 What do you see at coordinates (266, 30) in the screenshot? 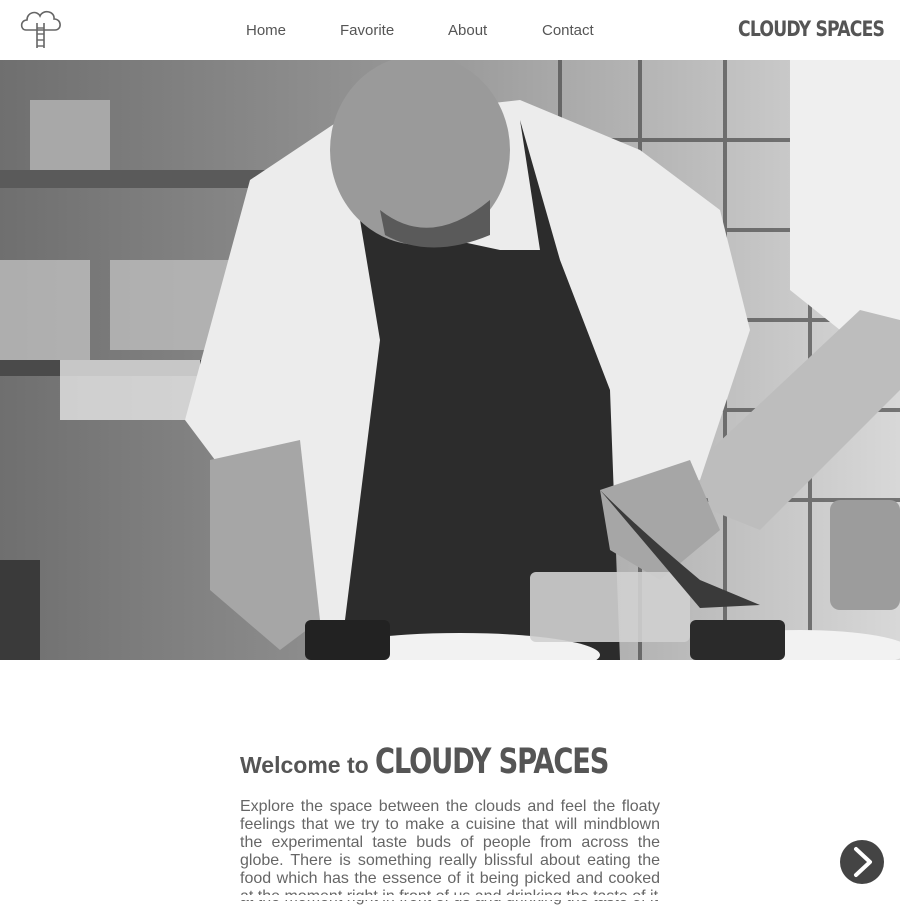
I see `nav-home: Home` at bounding box center [266, 30].